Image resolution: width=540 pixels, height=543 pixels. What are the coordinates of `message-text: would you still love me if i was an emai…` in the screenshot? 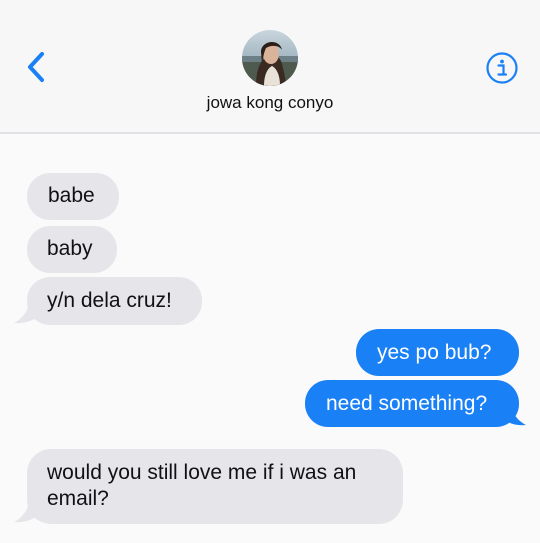 It's located at (202, 485).